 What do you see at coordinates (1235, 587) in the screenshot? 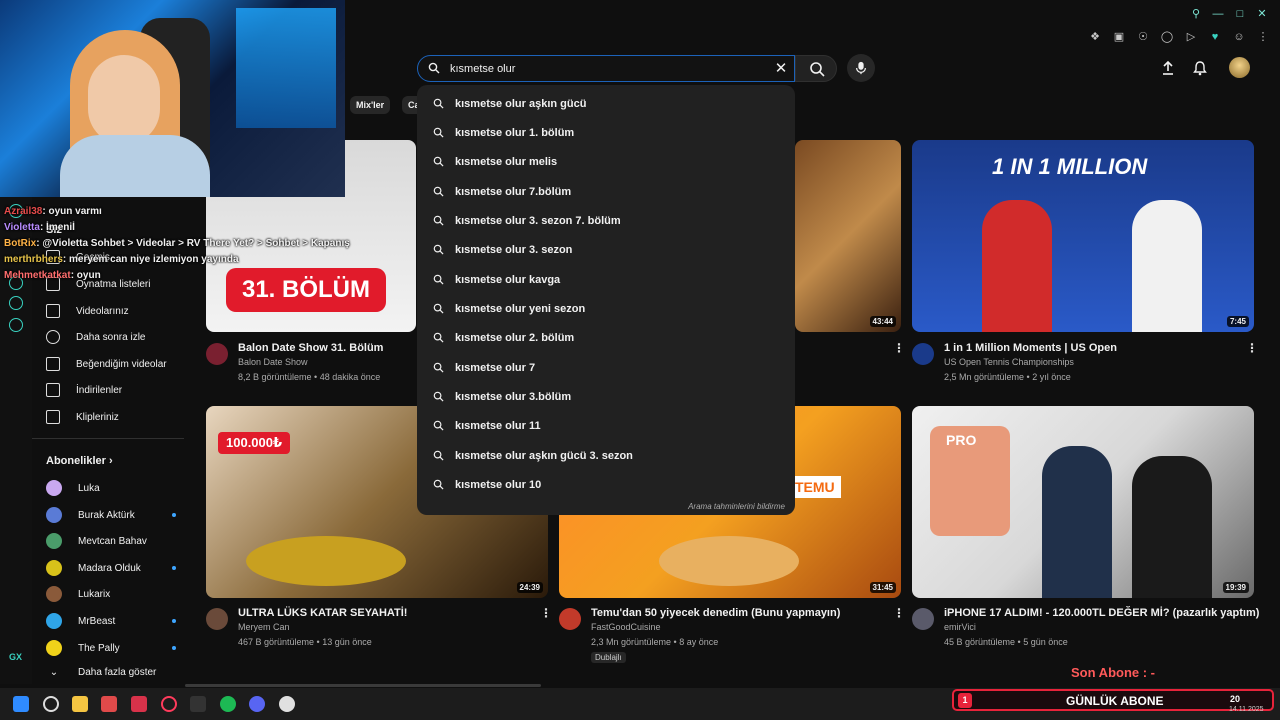
I see `duration-badge: 19:39` at bounding box center [1235, 587].